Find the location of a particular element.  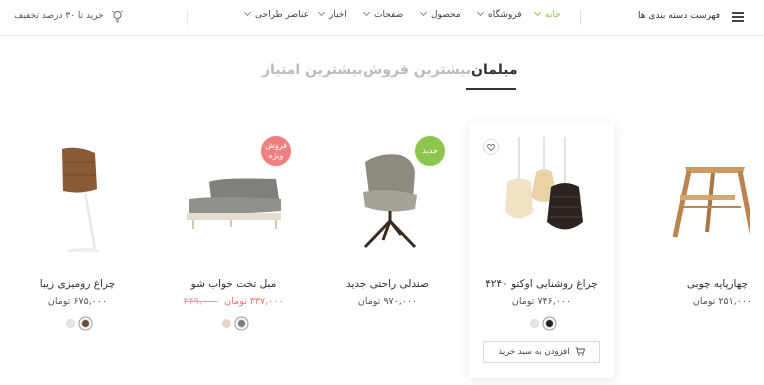

product-price: ۷۴۶,۰۰۰ تومان is located at coordinates (541, 301).